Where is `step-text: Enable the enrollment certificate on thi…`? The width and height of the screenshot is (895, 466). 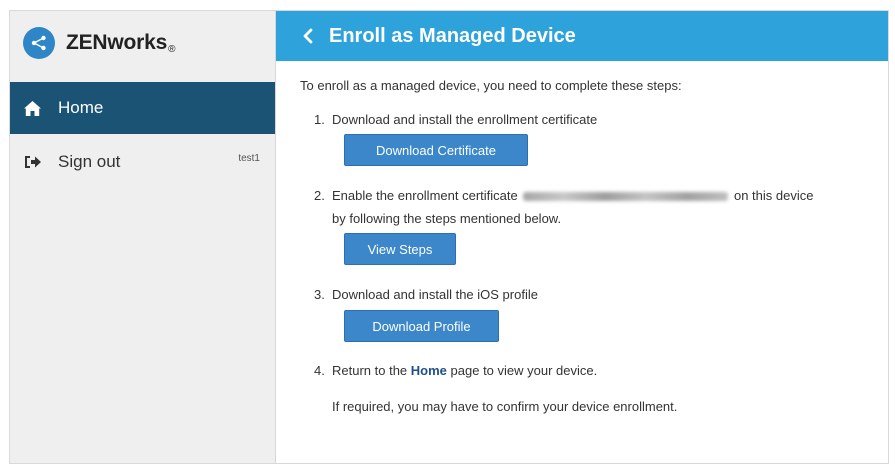 step-text: Enable the enrollment certificate on thi… is located at coordinates (572, 195).